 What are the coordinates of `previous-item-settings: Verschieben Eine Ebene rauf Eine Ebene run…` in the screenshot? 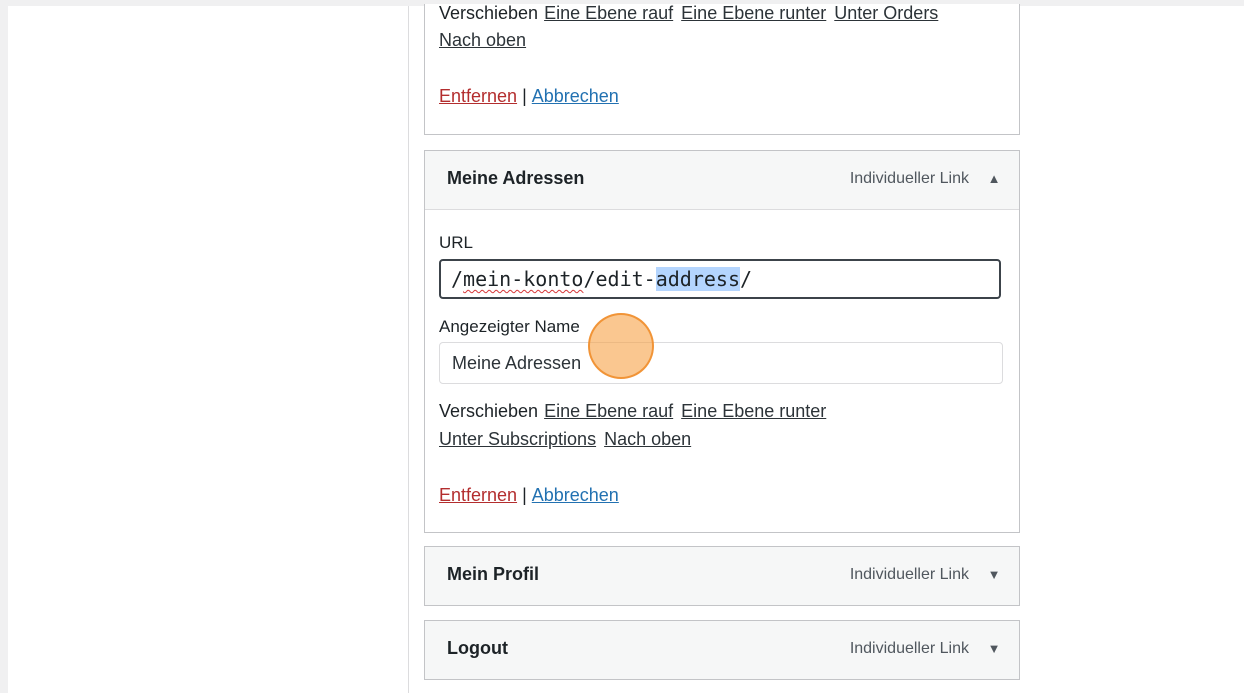 It's located at (722, 69).